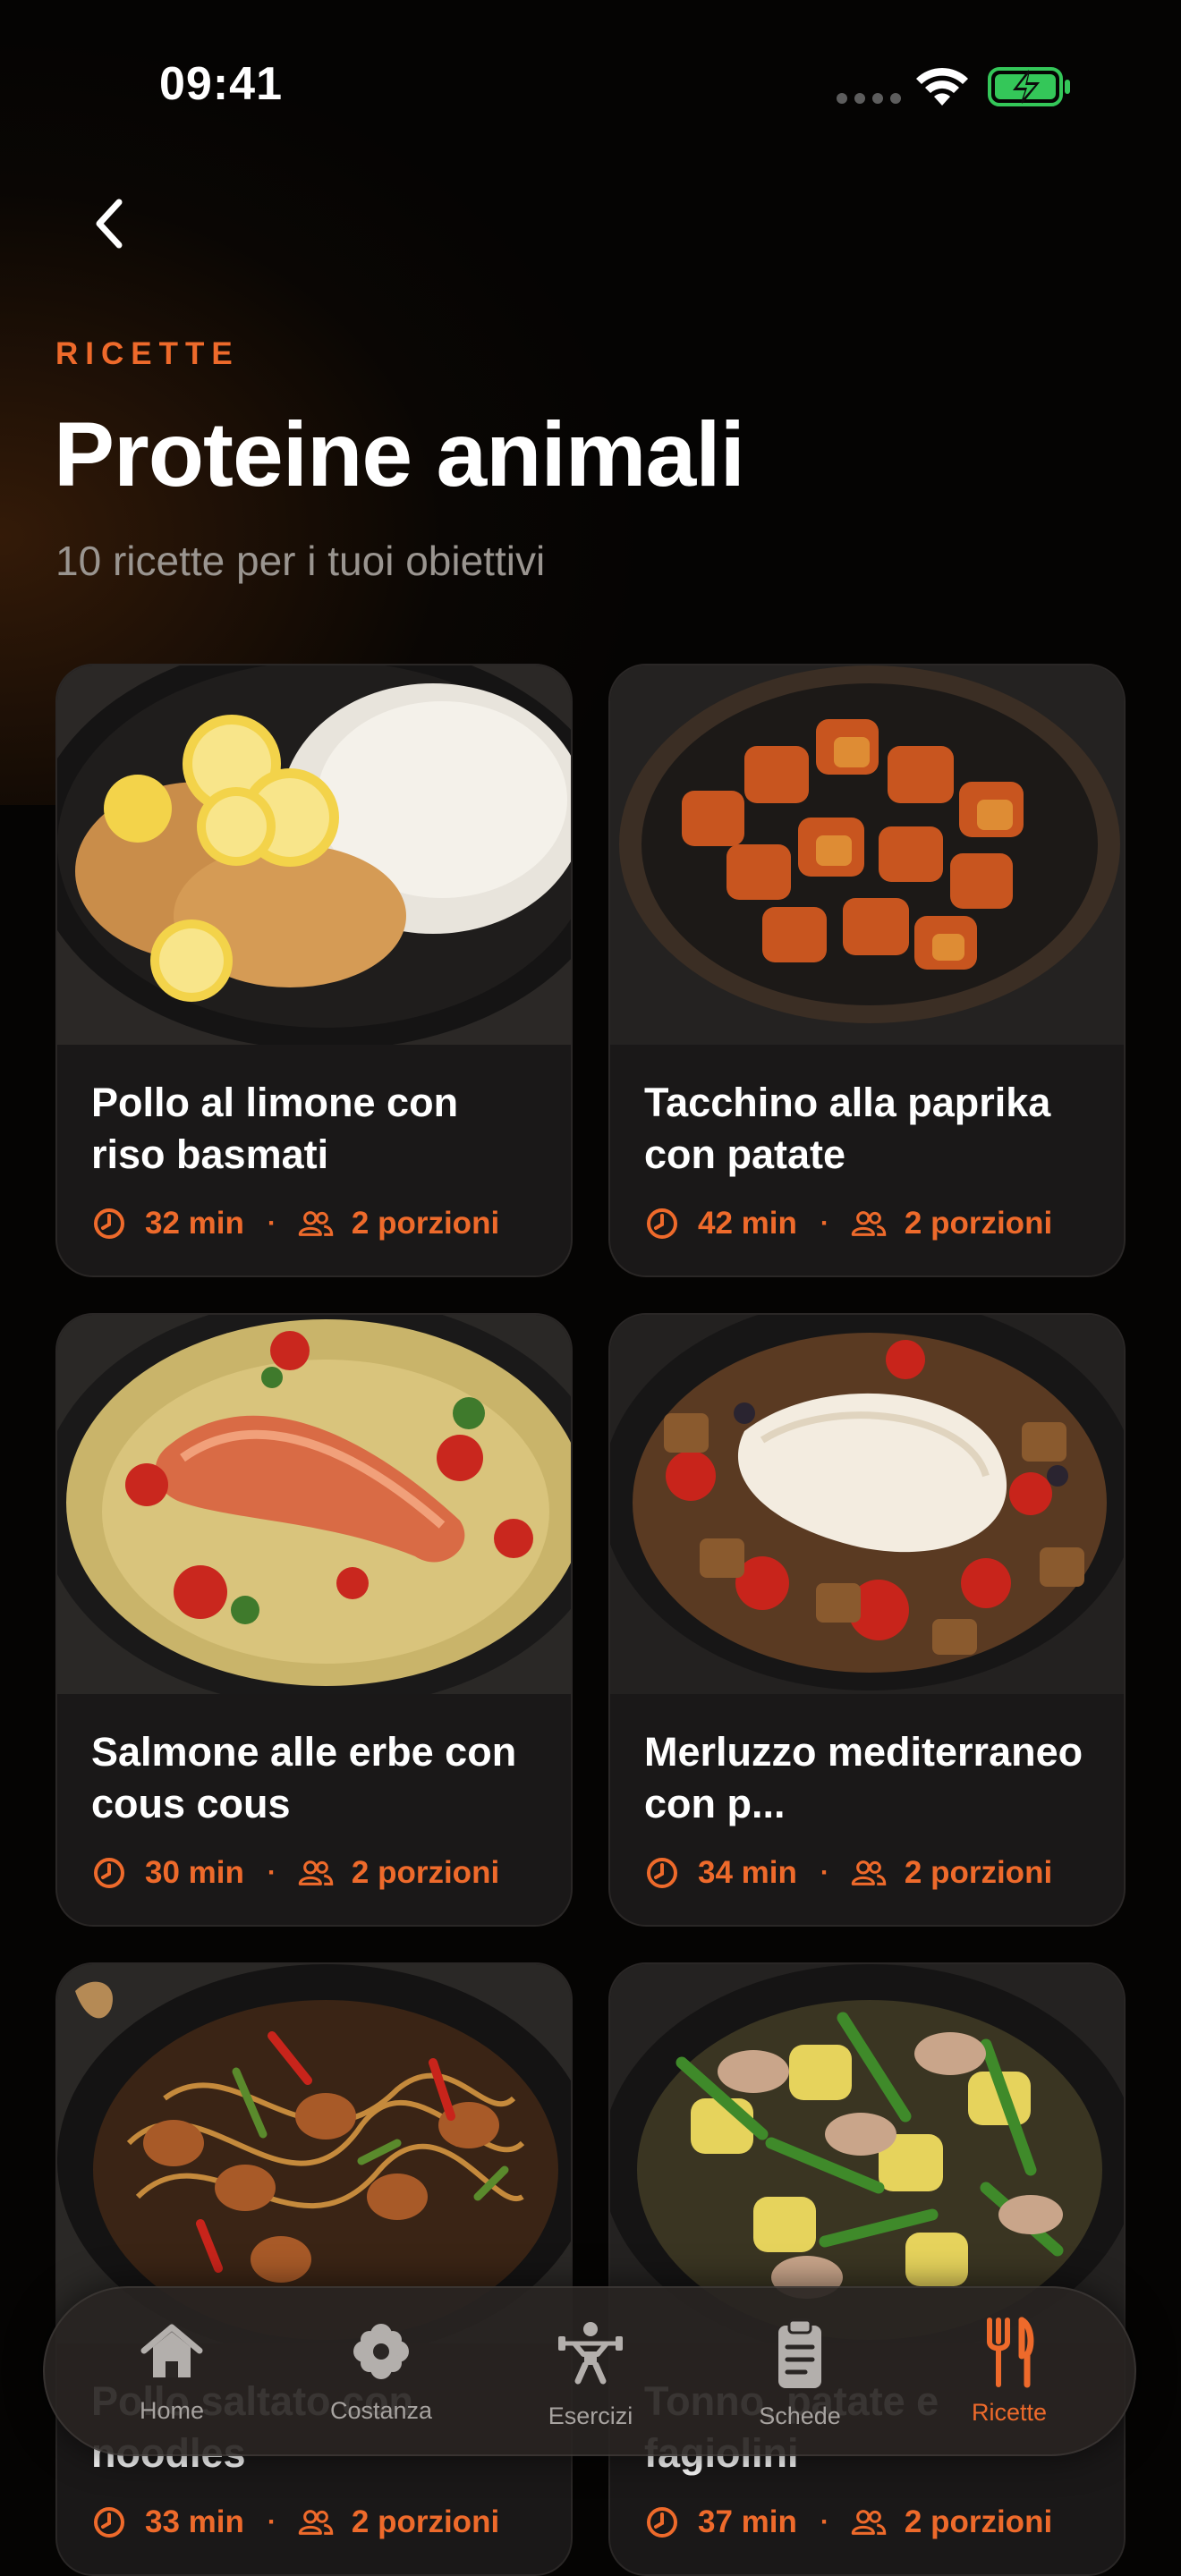 The height and width of the screenshot is (2576, 1181). Describe the element at coordinates (194, 1223) in the screenshot. I see `recipe-time: 32 min` at that location.